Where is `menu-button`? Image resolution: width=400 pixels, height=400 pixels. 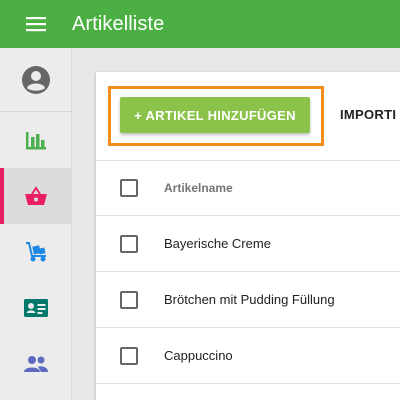
menu-button is located at coordinates (36, 24).